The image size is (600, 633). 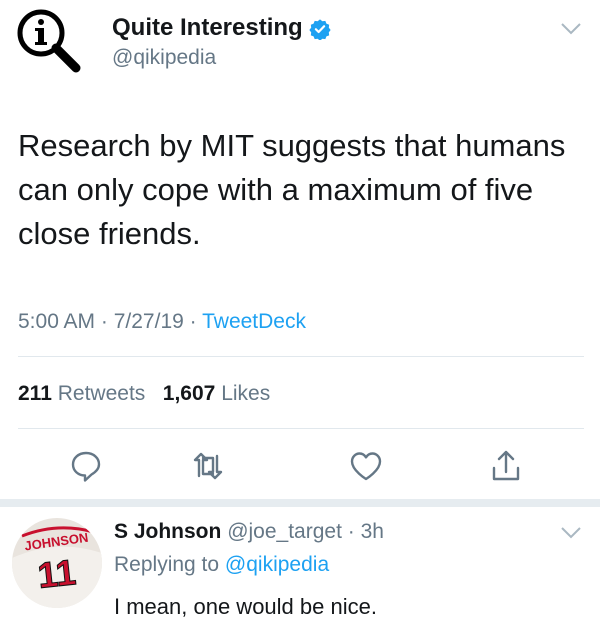 I want to click on chevron-down-icon, so click(x=571, y=29).